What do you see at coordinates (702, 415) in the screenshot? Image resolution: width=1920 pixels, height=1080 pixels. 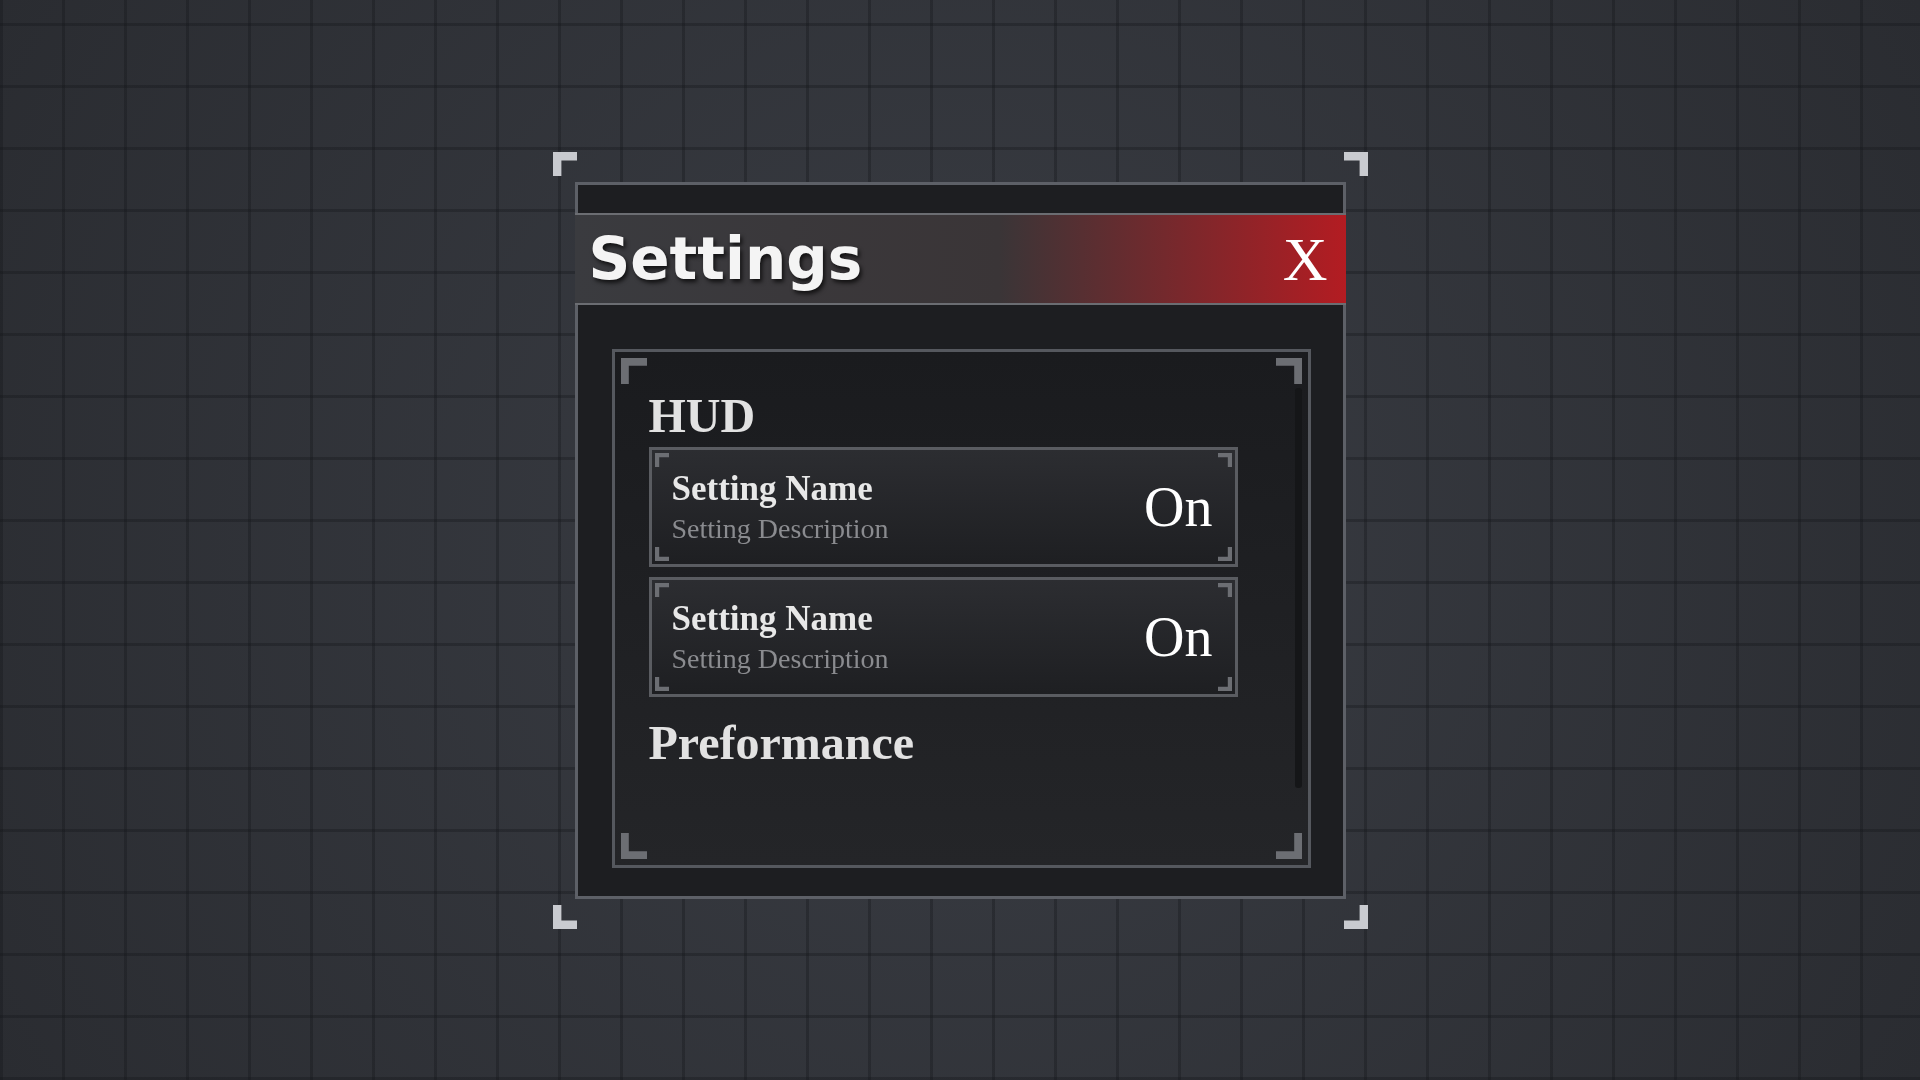 I see `section-heading: HUD` at bounding box center [702, 415].